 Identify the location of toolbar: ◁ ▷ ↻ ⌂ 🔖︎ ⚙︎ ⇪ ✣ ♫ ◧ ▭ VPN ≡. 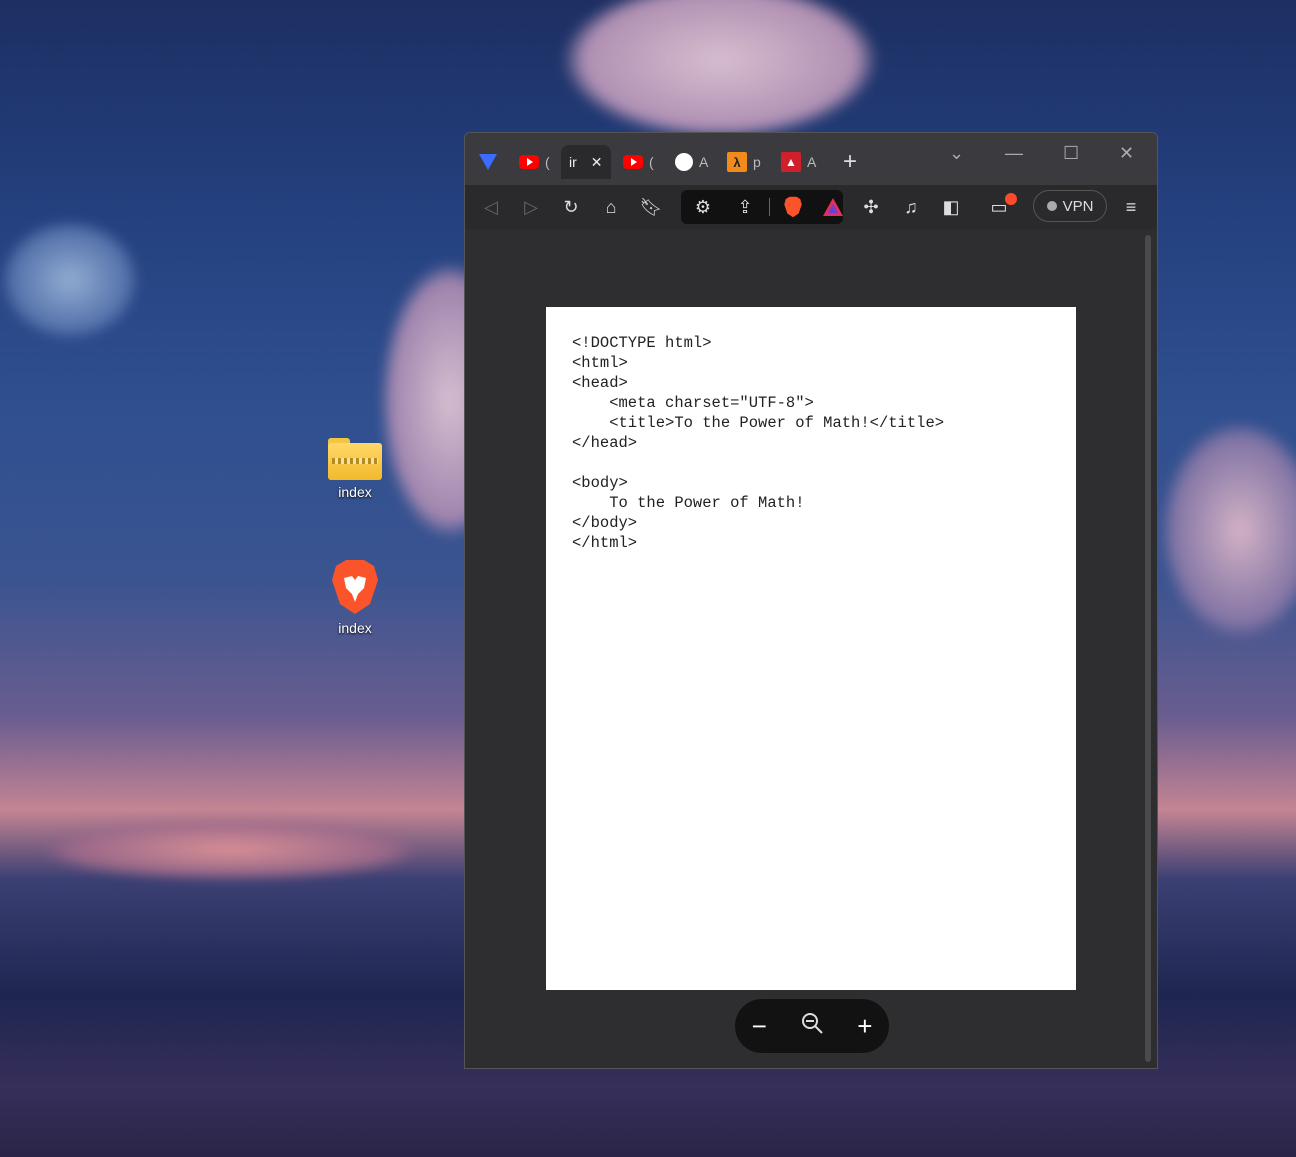
(811, 207).